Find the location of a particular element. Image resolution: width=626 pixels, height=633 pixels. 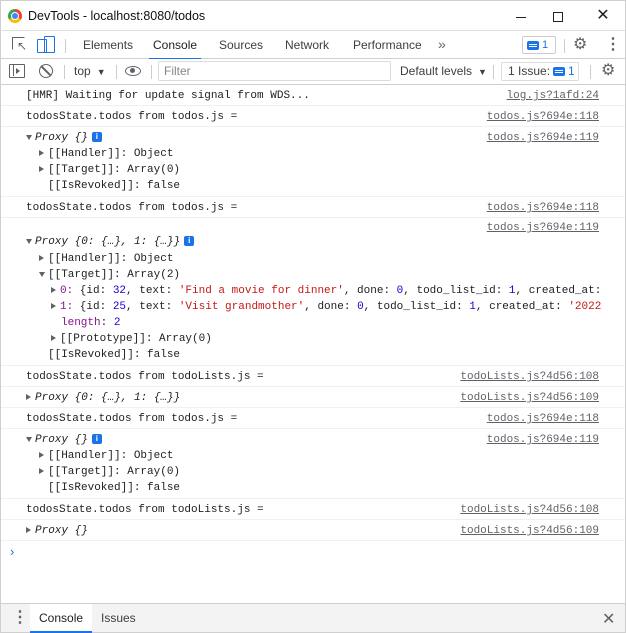

console-settings-gear-icon: ⚙ is located at coordinates (608, 71).